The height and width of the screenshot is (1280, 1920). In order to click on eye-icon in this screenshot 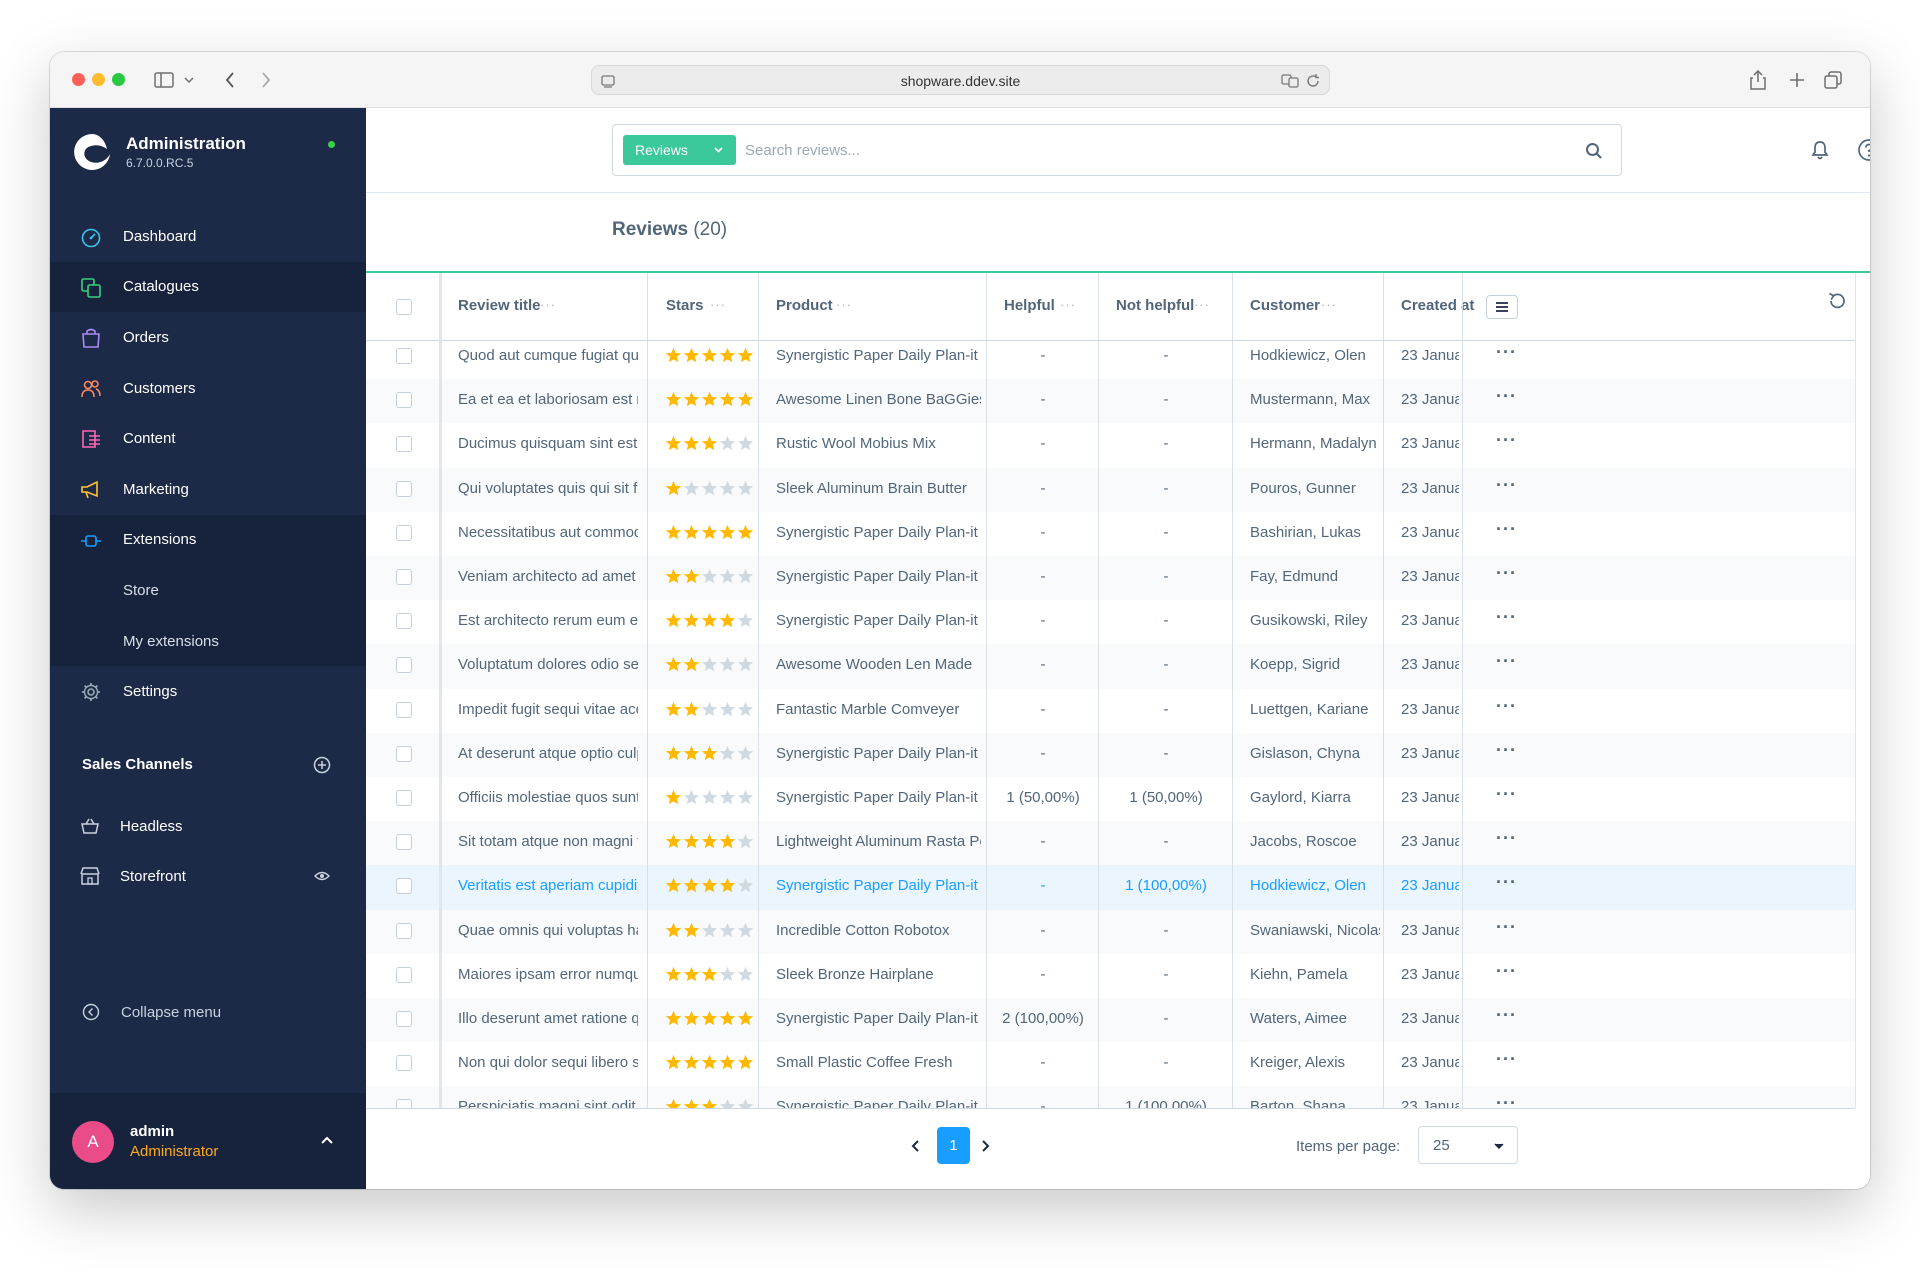, I will do `click(322, 876)`.